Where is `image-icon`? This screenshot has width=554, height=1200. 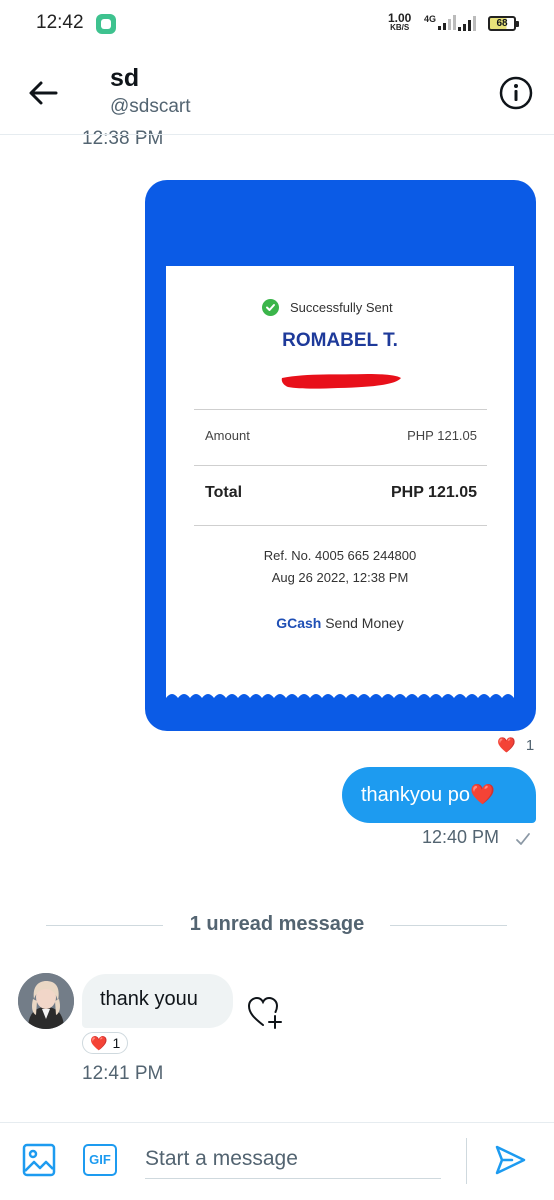 image-icon is located at coordinates (39, 1160).